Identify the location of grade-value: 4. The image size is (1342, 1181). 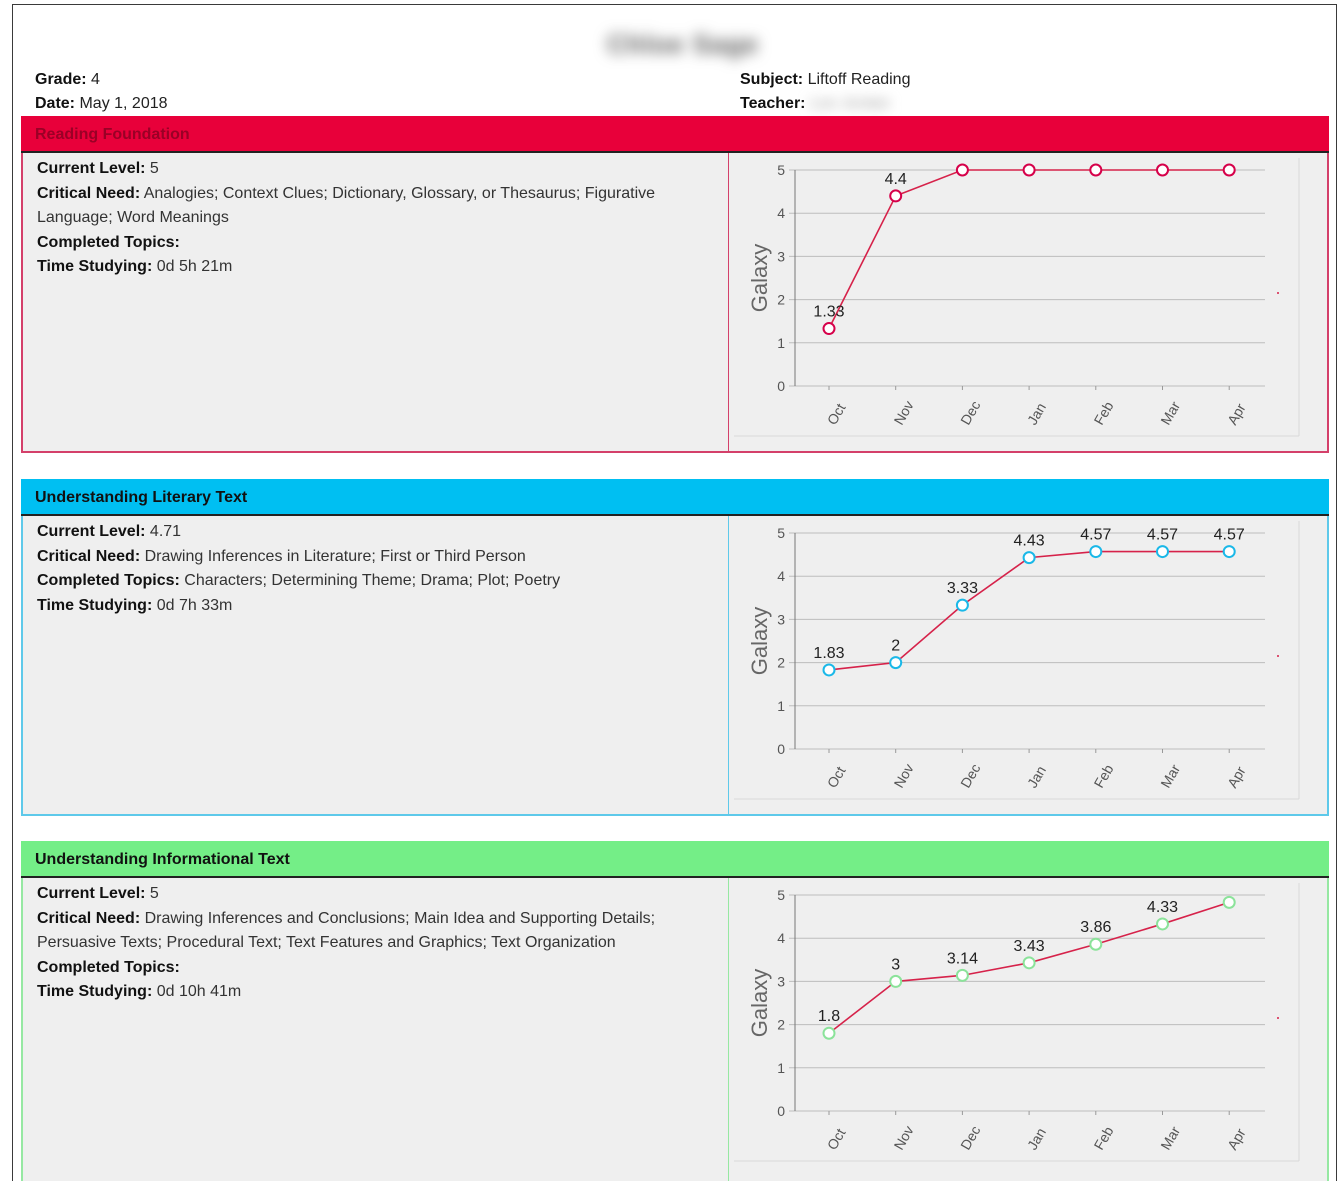
(95, 79).